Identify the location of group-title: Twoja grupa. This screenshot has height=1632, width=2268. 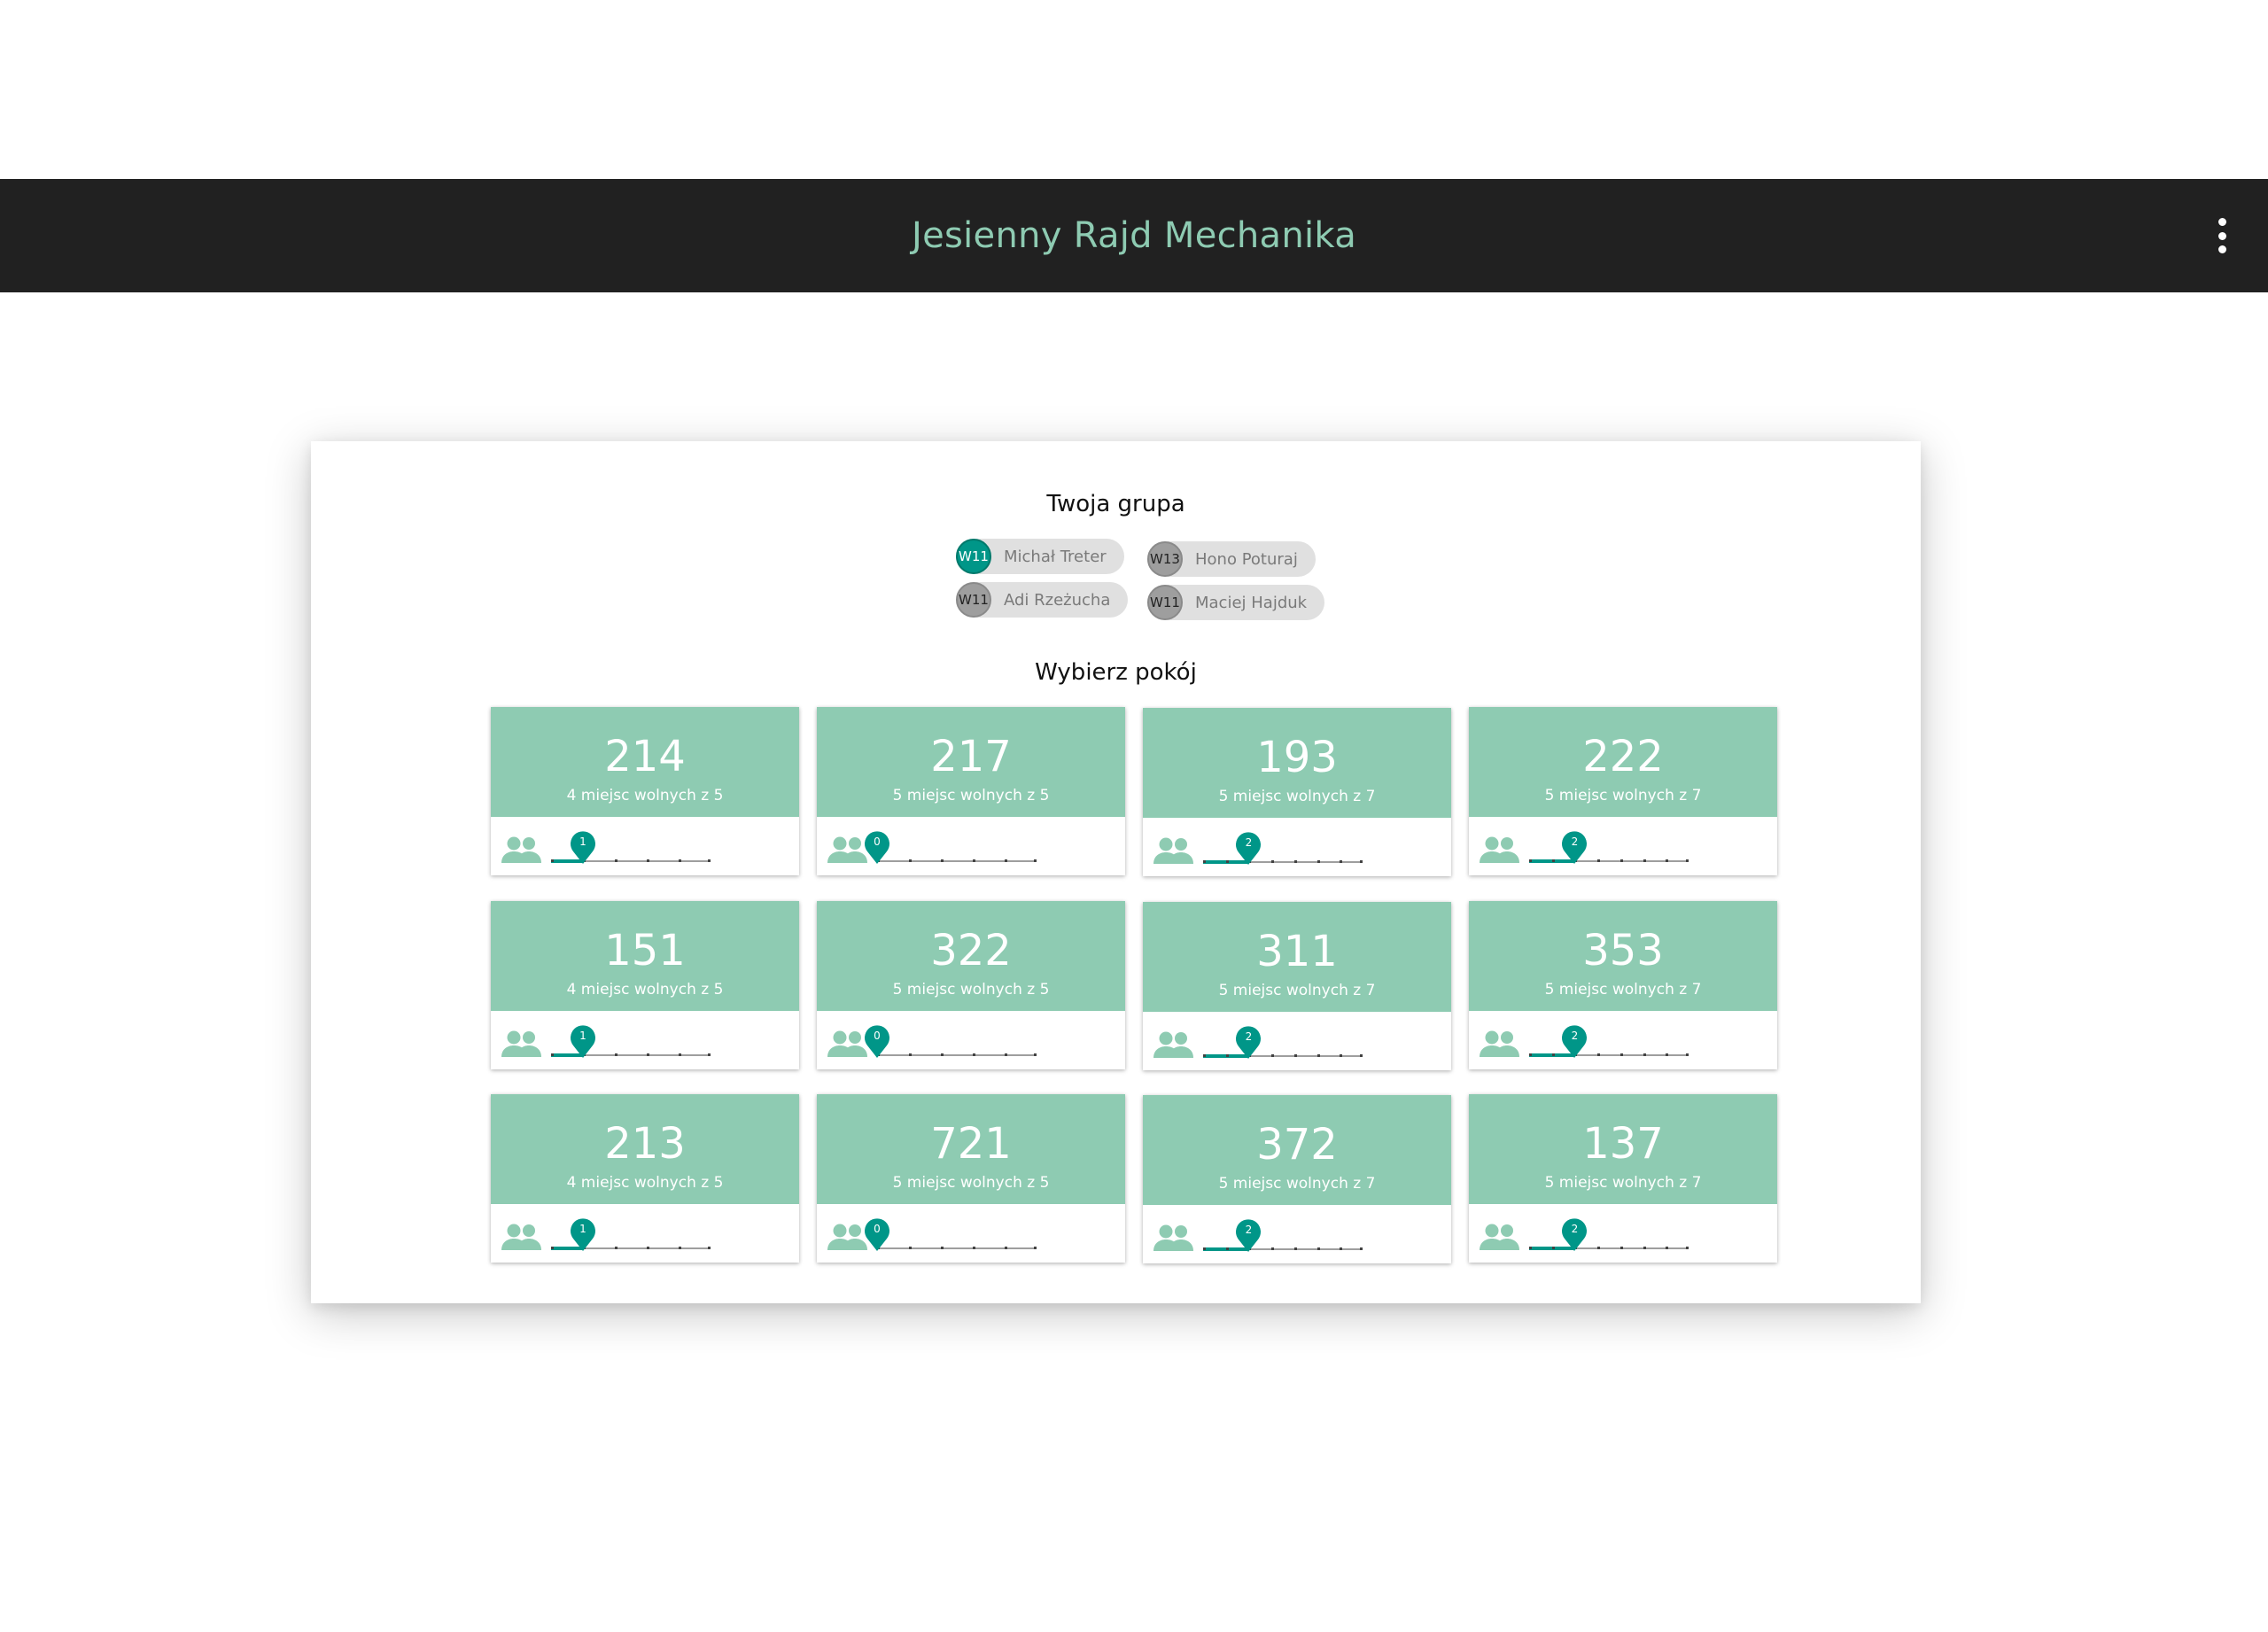
(1115, 504).